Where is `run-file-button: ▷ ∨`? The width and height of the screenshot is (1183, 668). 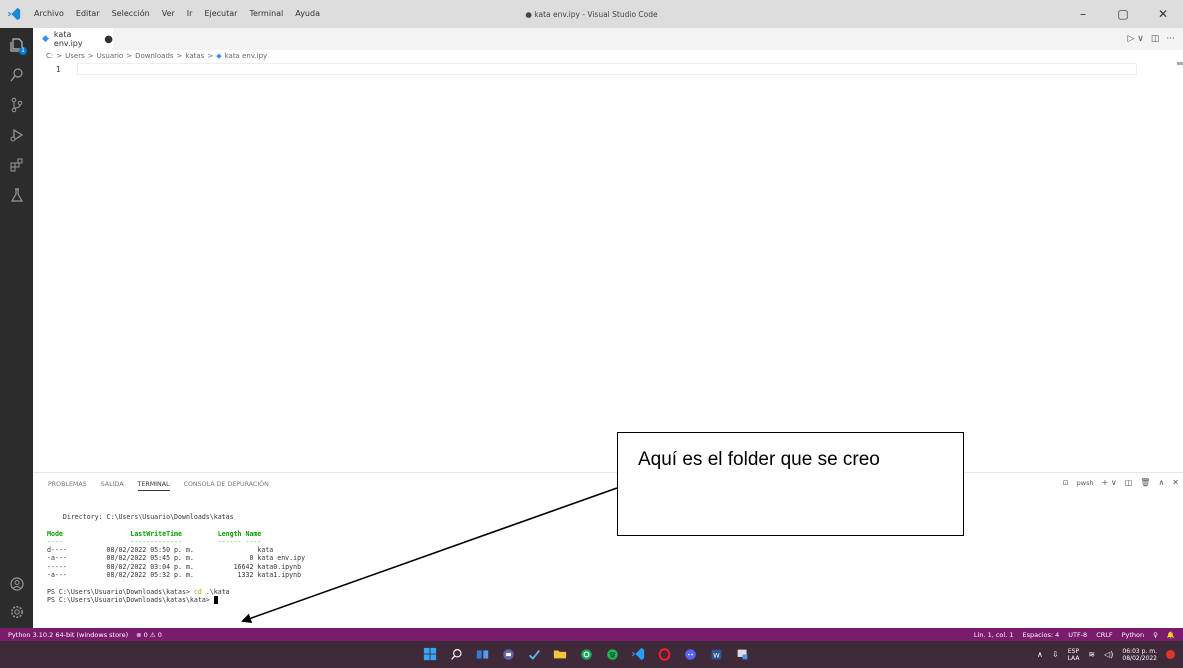 run-file-button: ▷ ∨ is located at coordinates (1136, 39).